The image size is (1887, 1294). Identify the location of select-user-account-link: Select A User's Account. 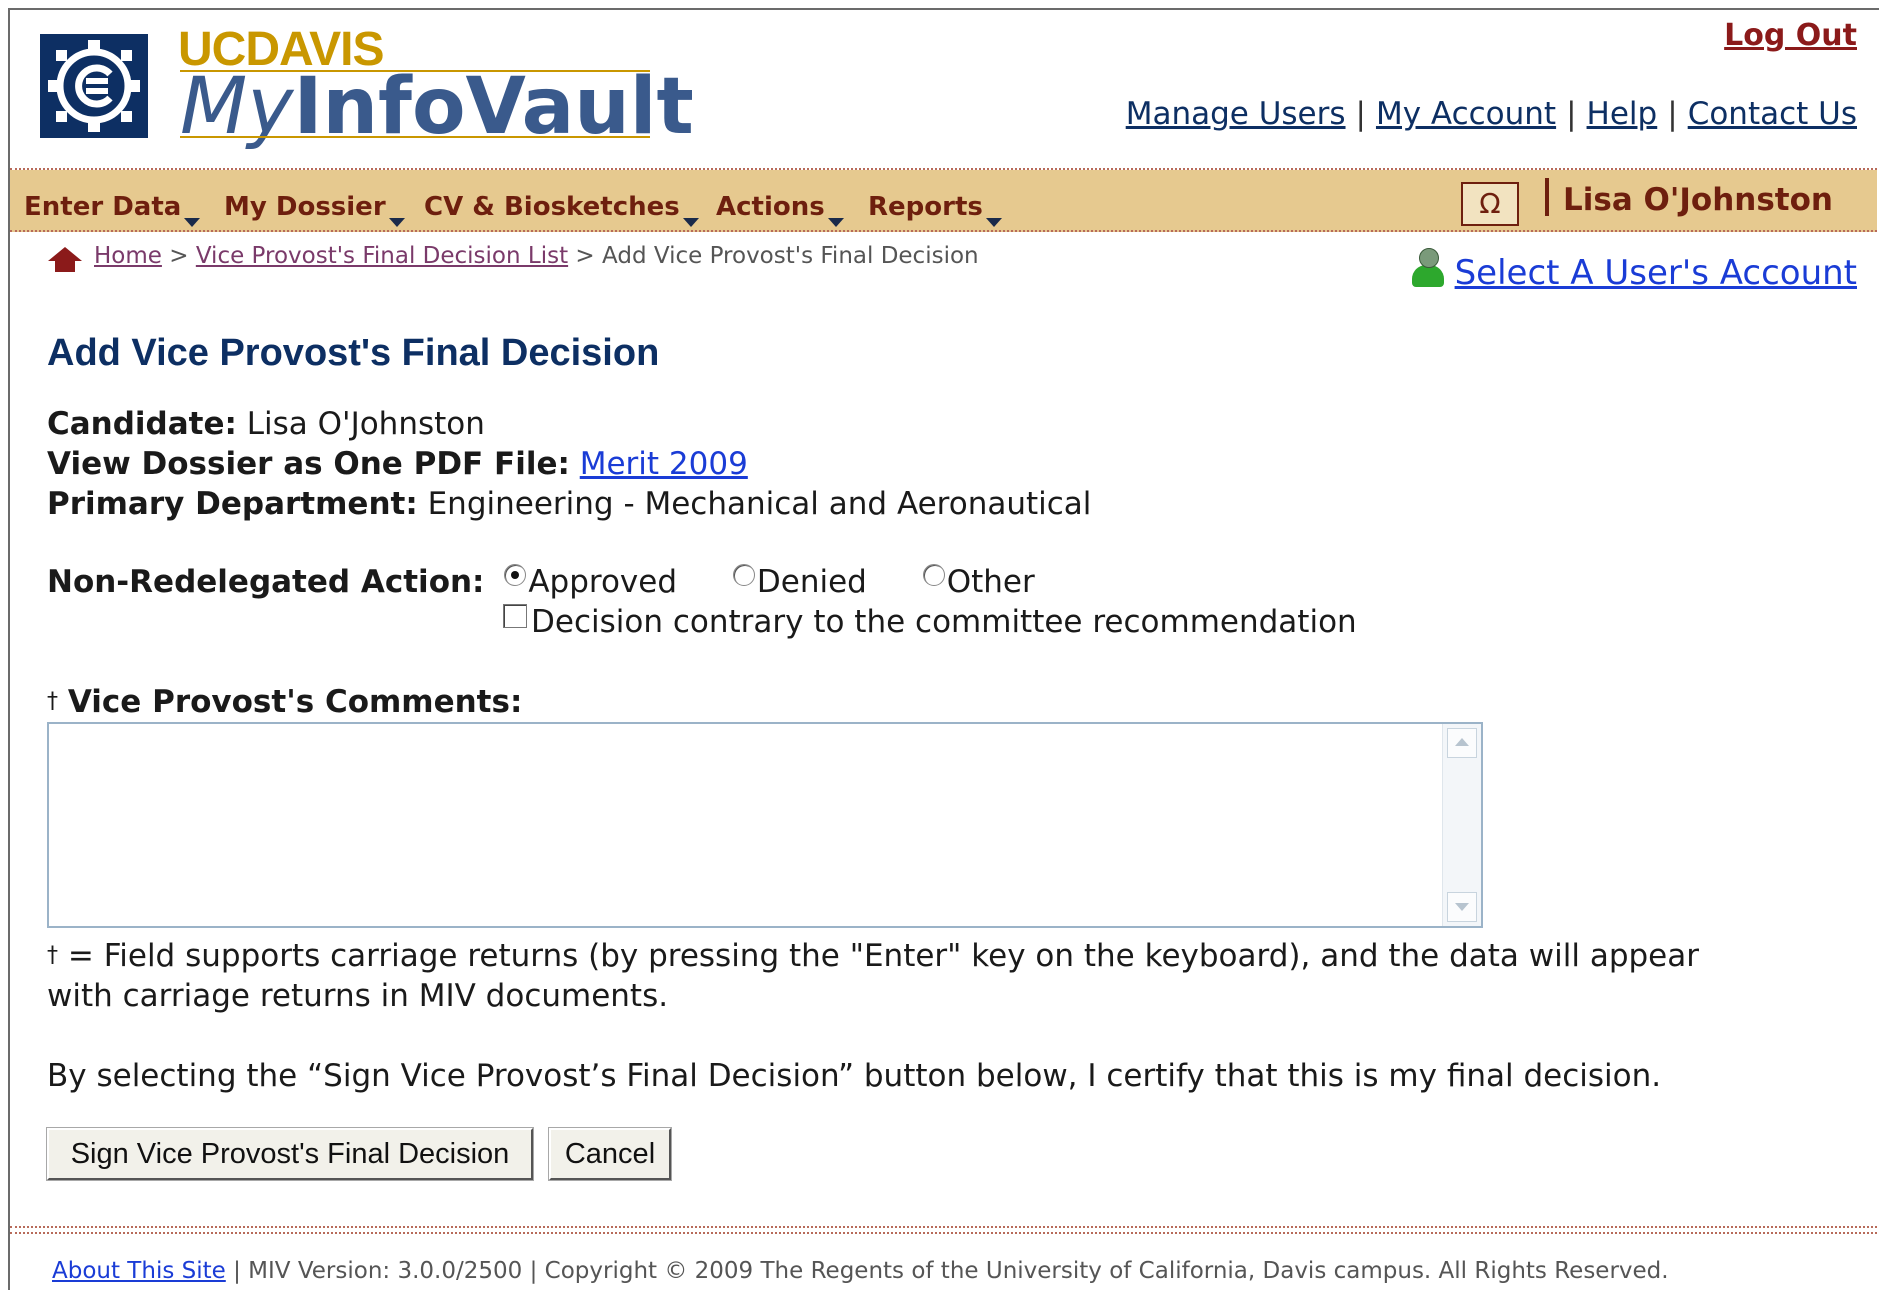
(1634, 270).